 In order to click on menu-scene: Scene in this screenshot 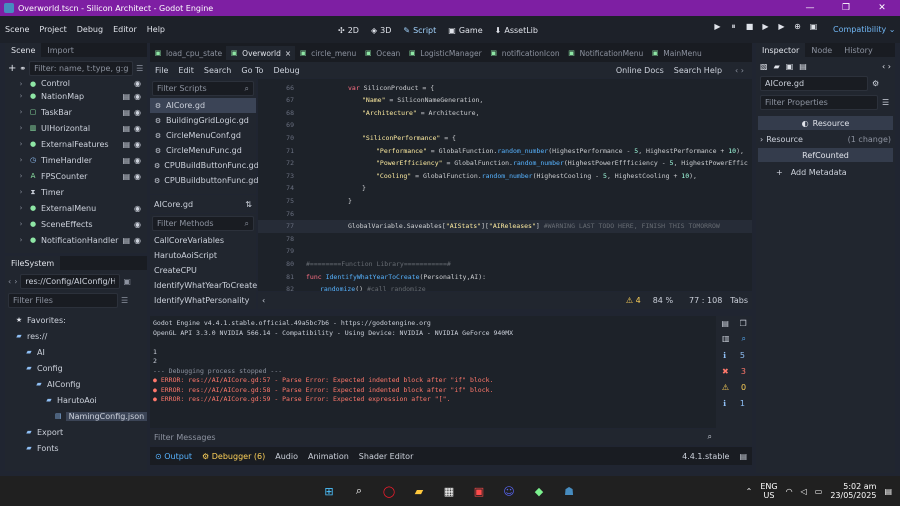, I will do `click(17, 29)`.